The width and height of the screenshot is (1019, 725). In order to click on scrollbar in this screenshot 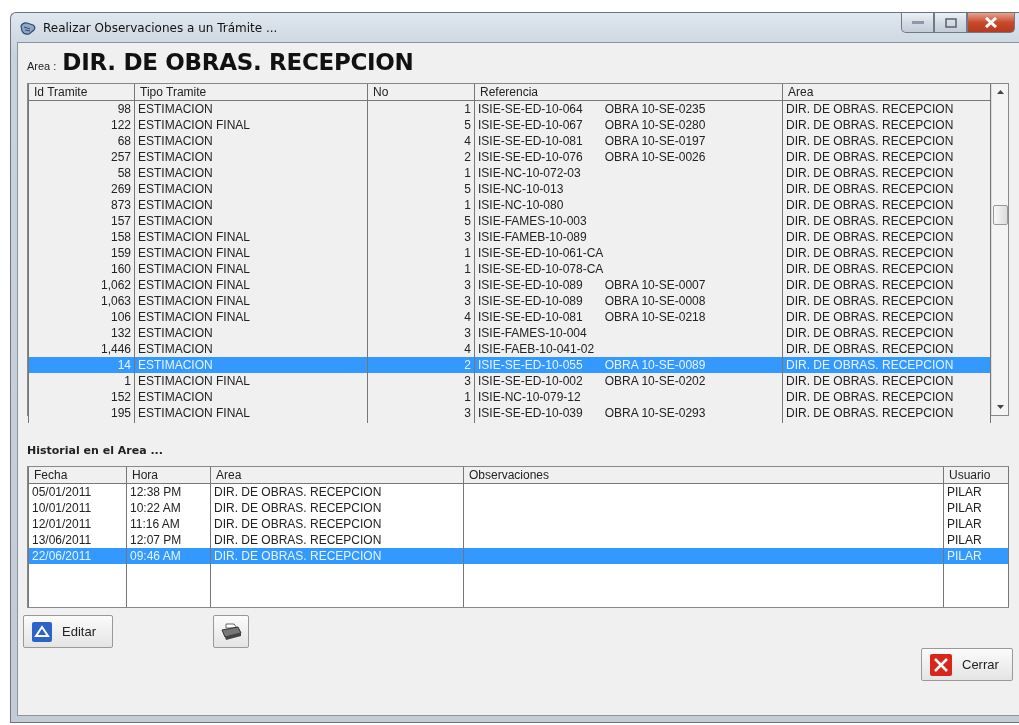, I will do `click(999, 249)`.